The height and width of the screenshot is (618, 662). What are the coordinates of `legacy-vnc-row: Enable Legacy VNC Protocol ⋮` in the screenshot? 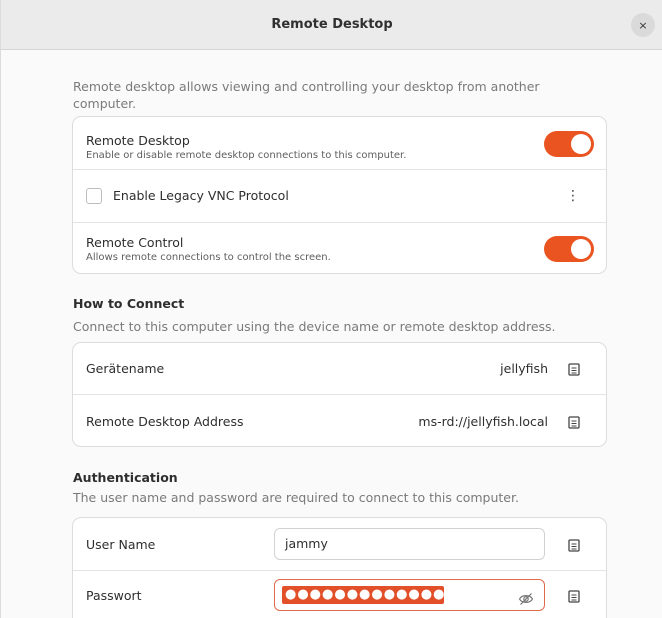 It's located at (339, 196).